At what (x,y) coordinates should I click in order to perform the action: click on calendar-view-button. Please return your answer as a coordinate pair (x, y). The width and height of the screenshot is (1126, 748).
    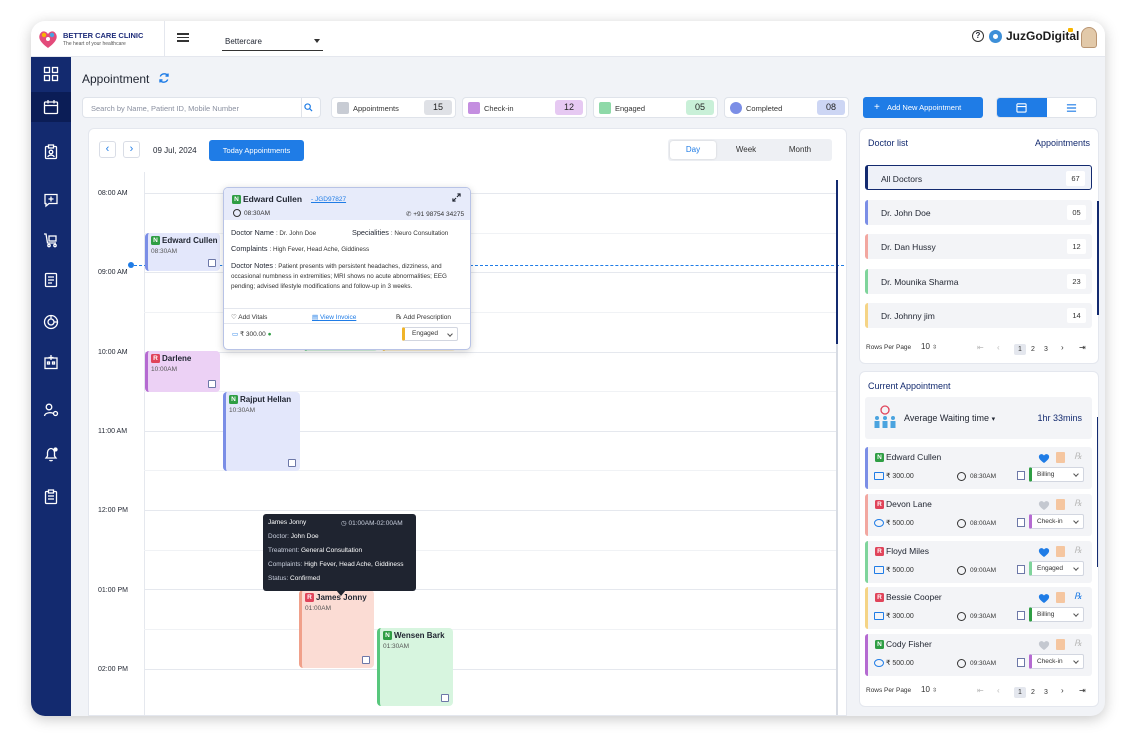
    Looking at the image, I should click on (1022, 107).